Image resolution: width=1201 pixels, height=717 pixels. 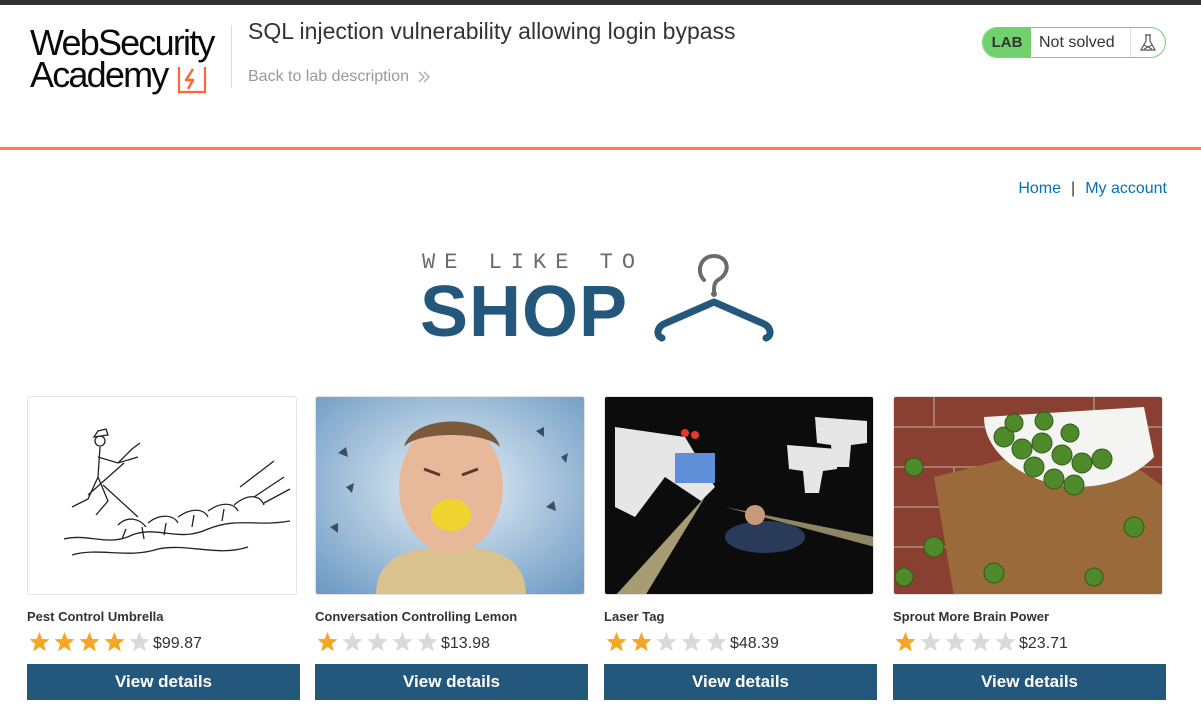 I want to click on back-to-lab-description-link: Back to lab description, so click(x=339, y=77).